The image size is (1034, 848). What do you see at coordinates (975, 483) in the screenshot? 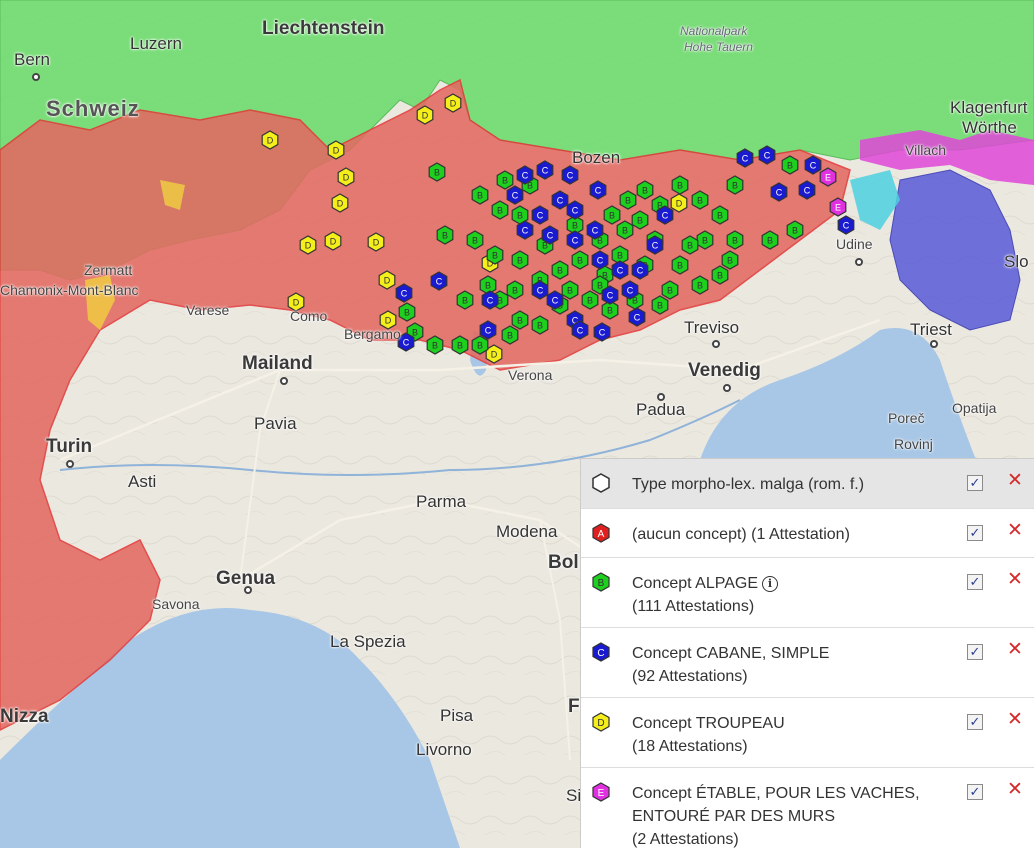
I see `legend-header-checkbox: ✓` at bounding box center [975, 483].